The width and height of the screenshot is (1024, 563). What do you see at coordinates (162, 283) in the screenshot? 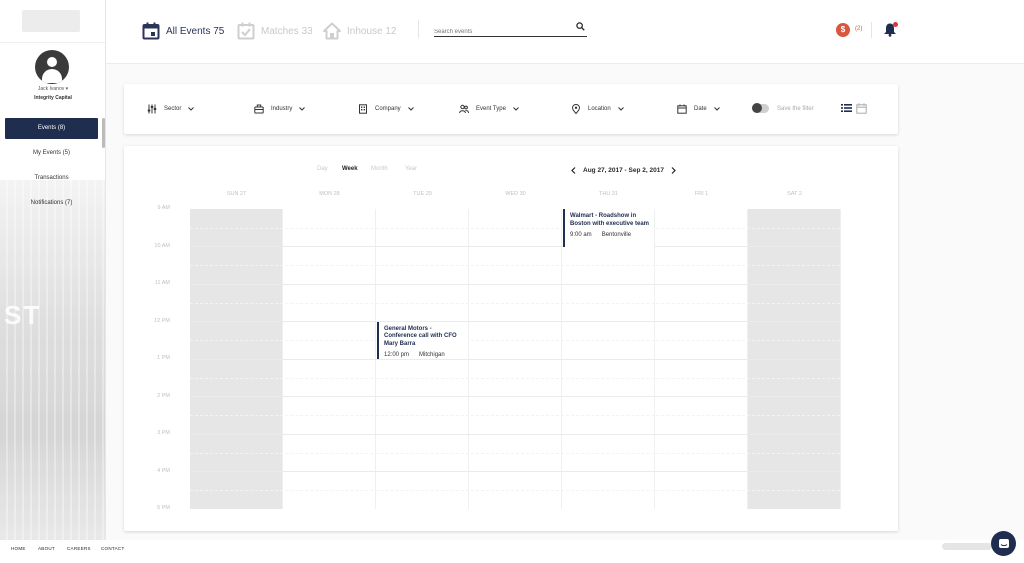
I see `time-label: 11 AM` at bounding box center [162, 283].